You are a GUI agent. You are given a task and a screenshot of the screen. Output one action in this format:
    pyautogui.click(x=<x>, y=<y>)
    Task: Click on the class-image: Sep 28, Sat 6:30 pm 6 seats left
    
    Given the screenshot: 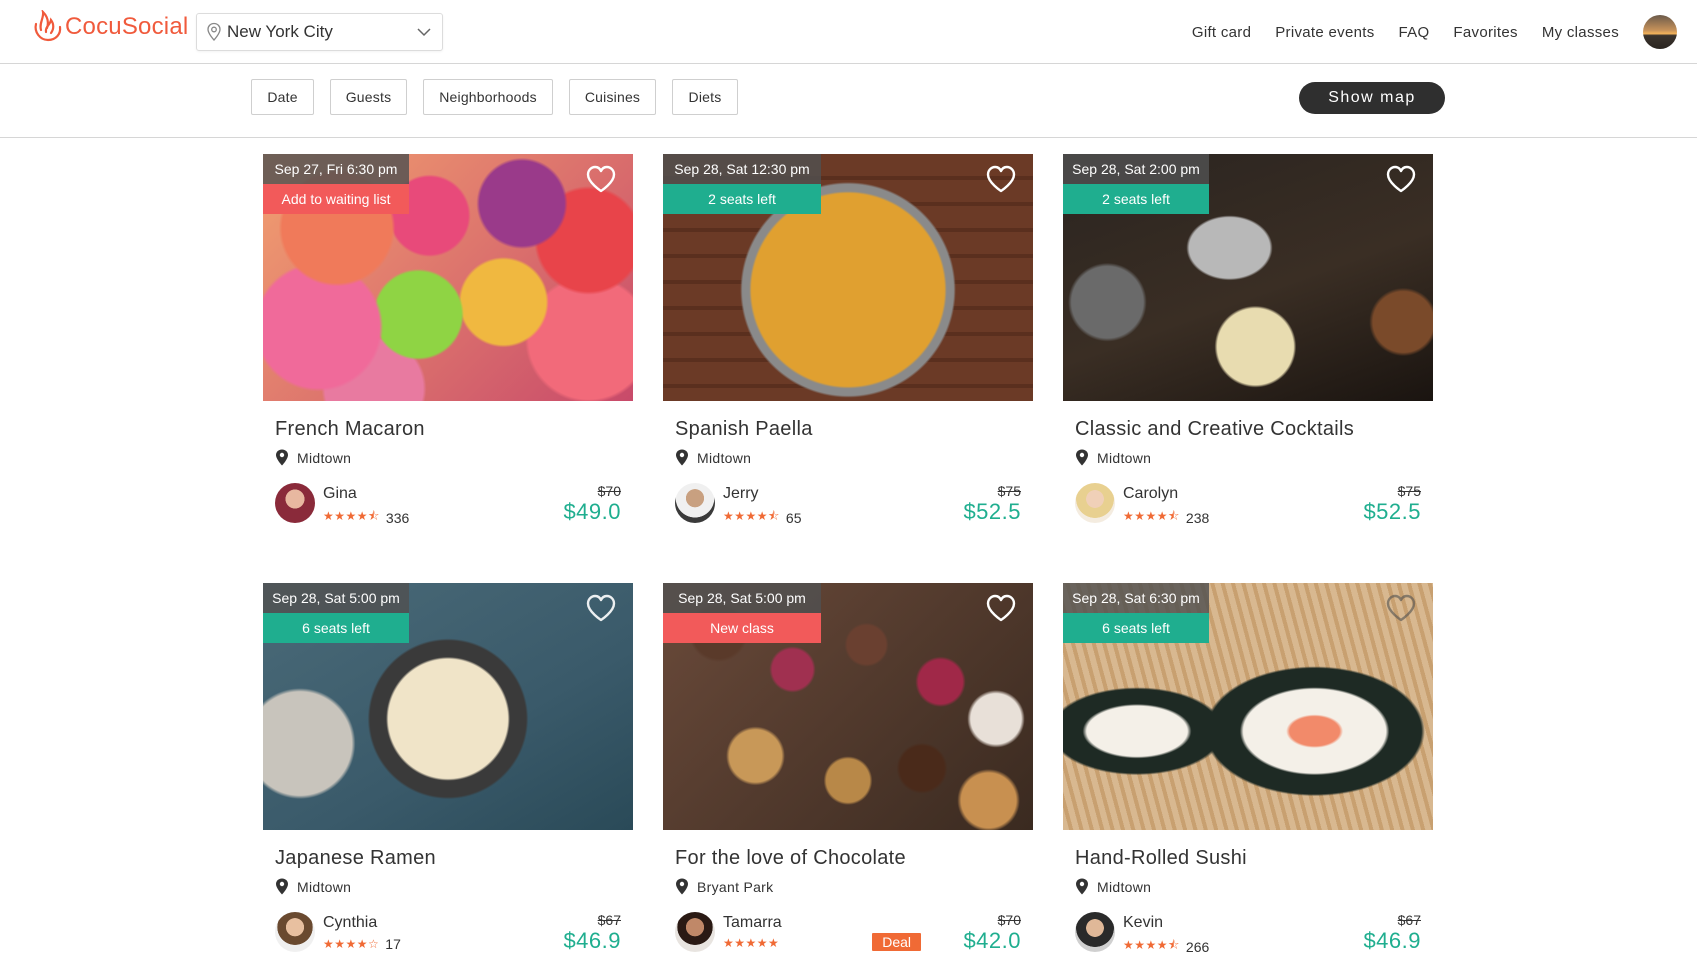 What is the action you would take?
    pyautogui.click(x=1248, y=706)
    